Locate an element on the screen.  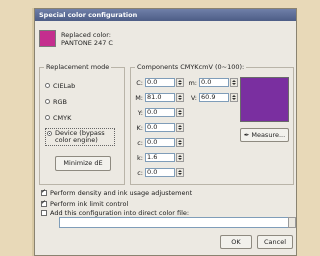
radio-rgb: RGB is located at coordinates (56, 102).